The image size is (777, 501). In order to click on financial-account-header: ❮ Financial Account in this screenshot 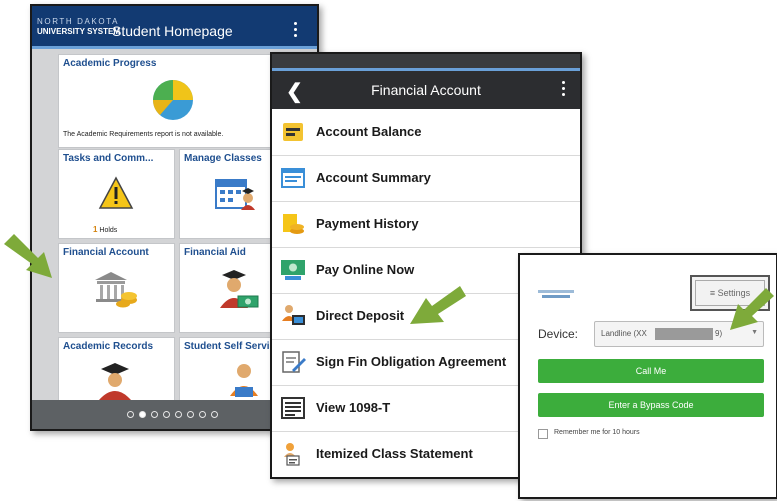, I will do `click(426, 90)`.